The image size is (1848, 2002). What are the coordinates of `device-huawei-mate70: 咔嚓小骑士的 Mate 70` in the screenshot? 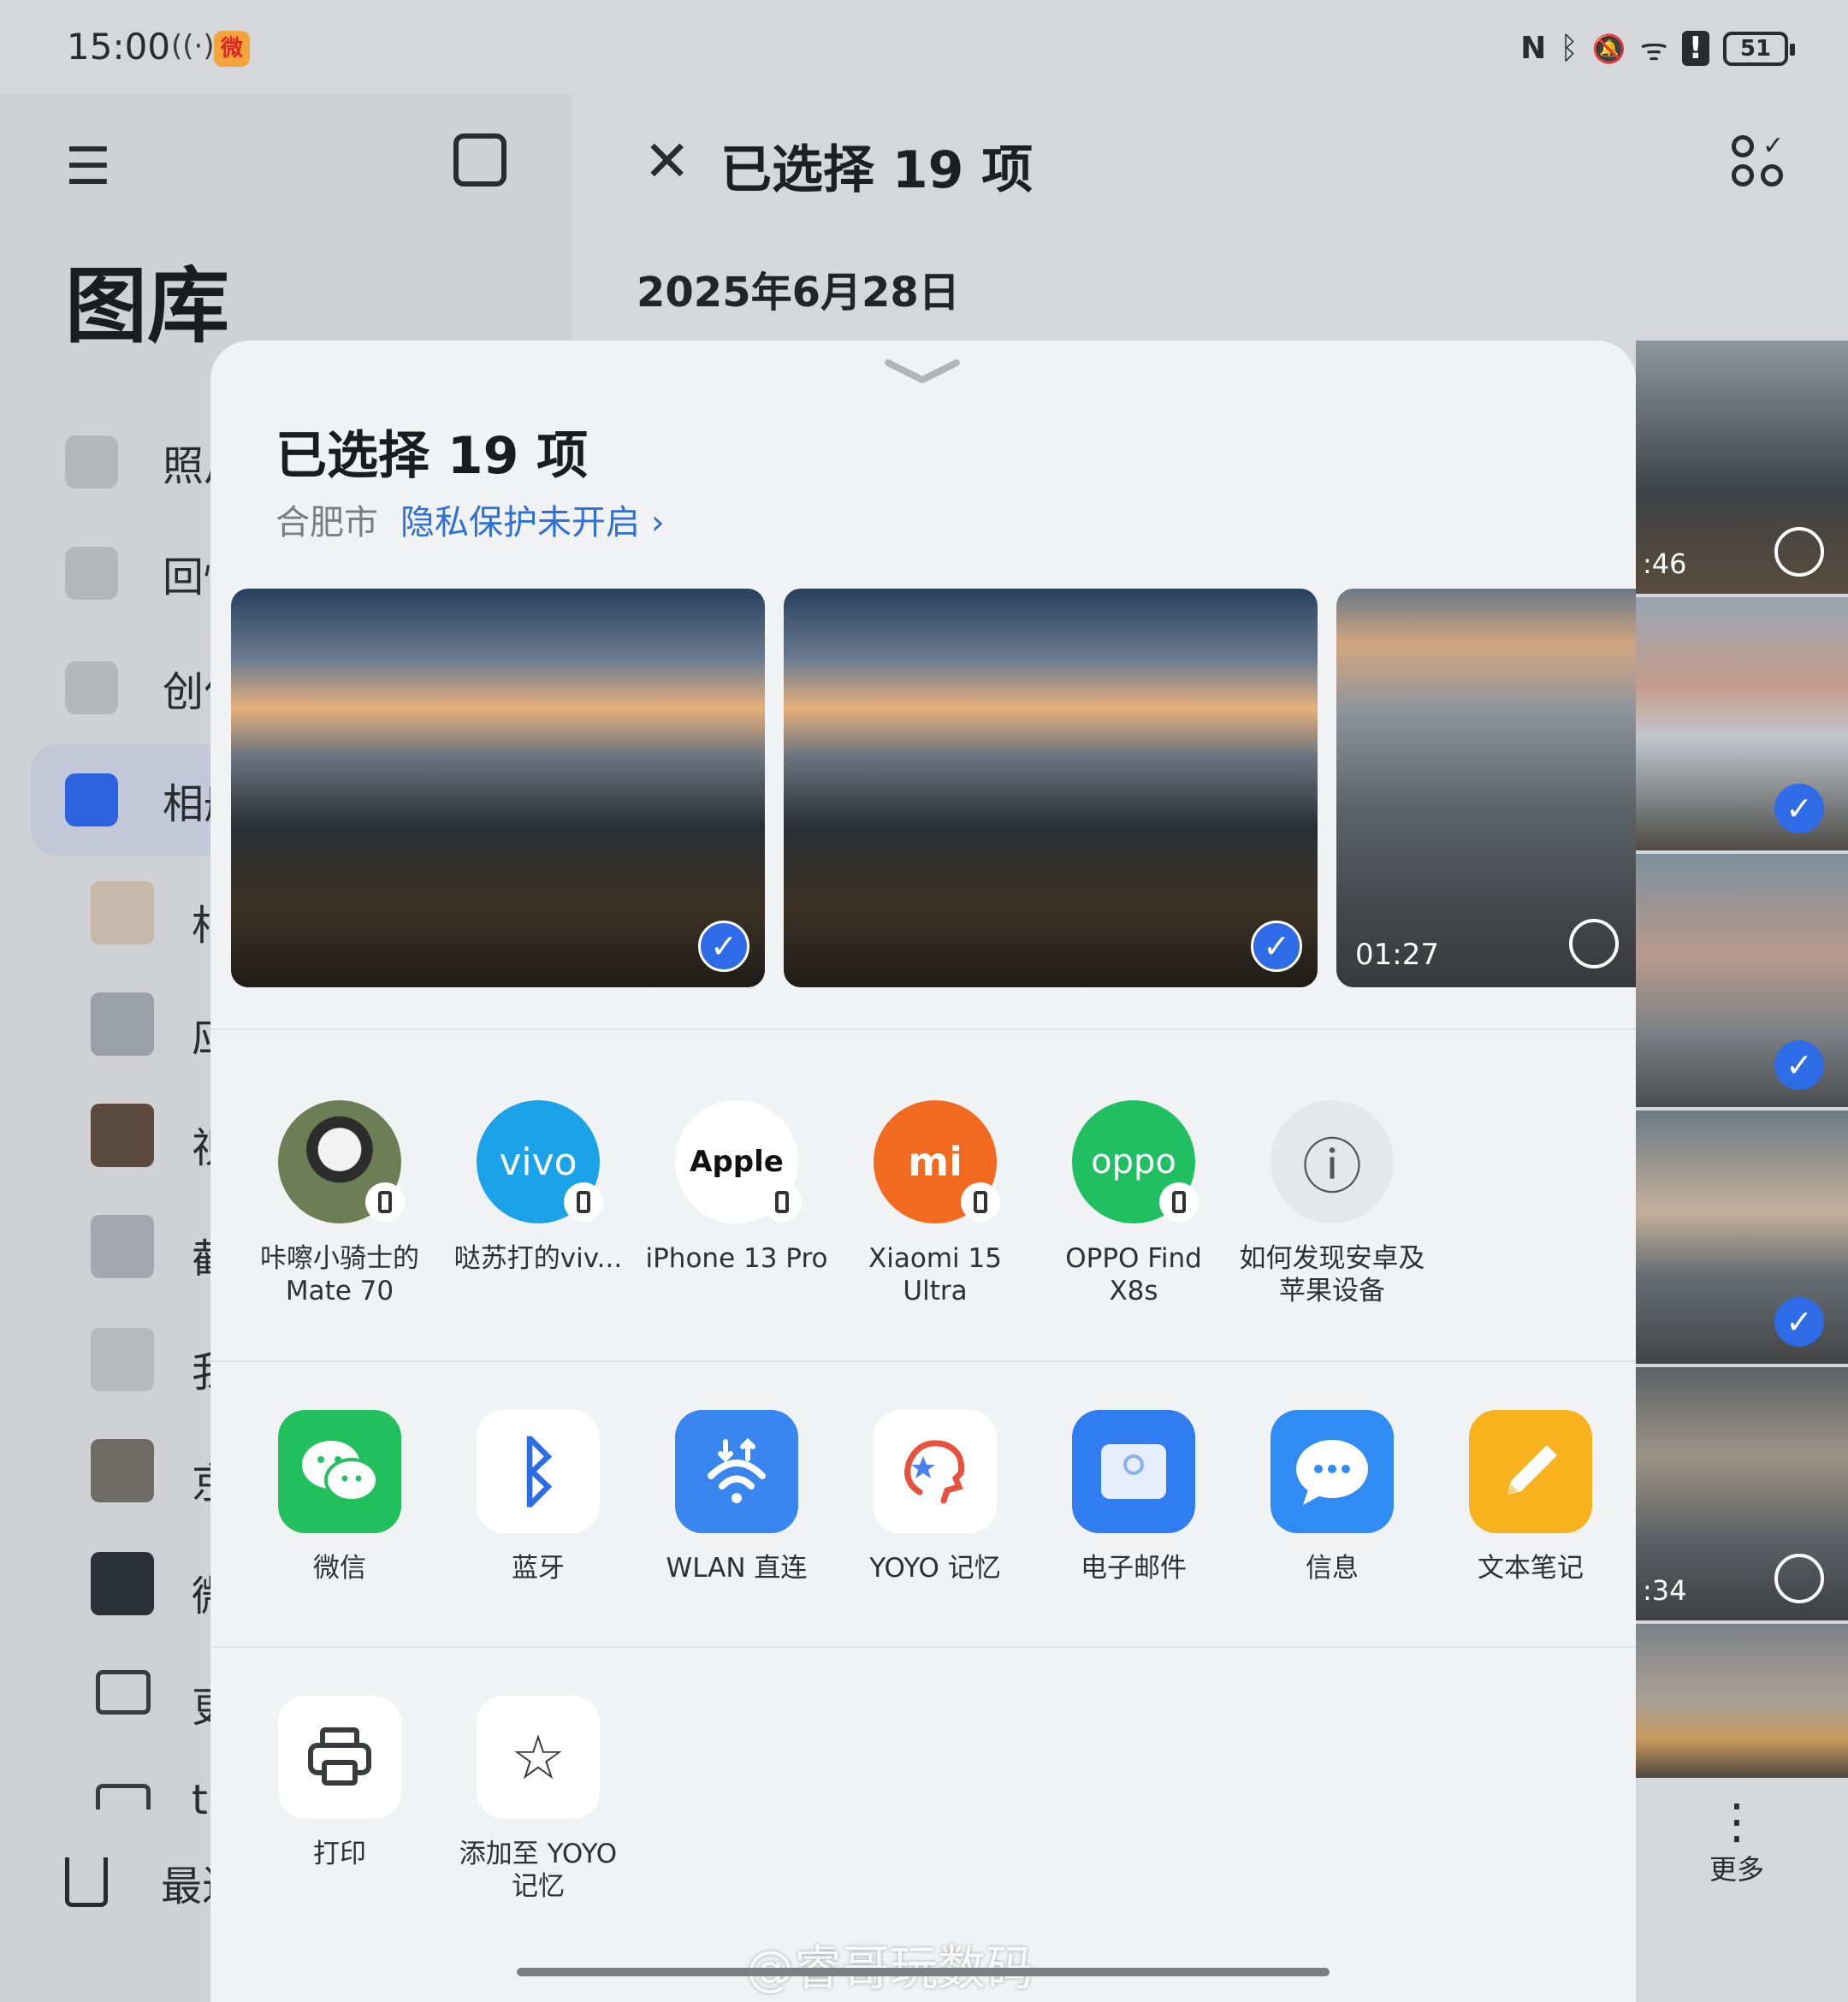 It's located at (339, 1203).